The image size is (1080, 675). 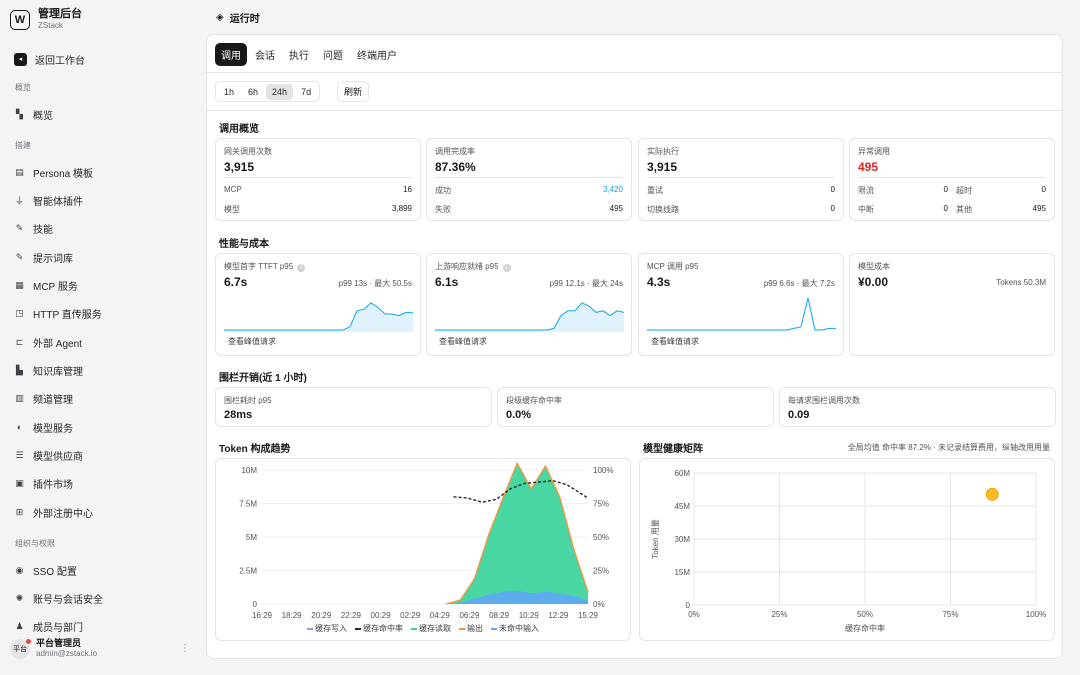 I want to click on sidebar-item-knowledge: ▙ 知识库管理, so click(x=48, y=370).